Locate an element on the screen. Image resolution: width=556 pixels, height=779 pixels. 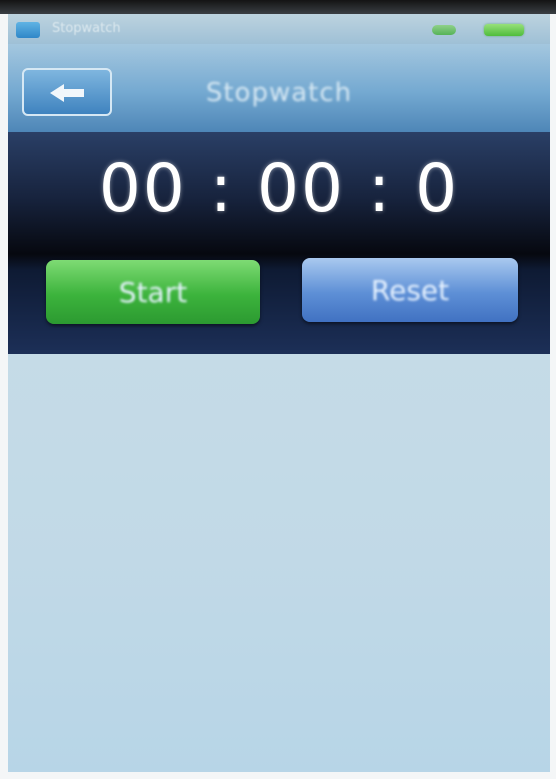
status-bar-text: Stopwatch is located at coordinates (86, 28).